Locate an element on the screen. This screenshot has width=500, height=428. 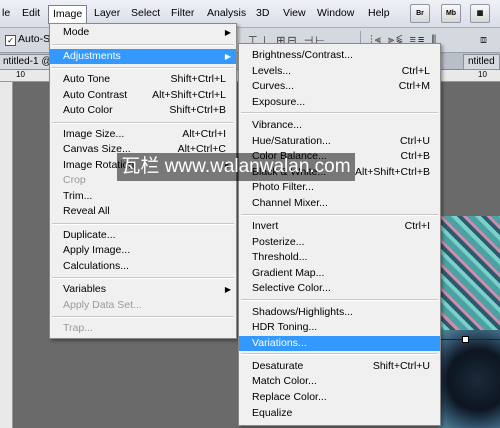
menu-item-shortcut: Alt+Ctrl+I is located at coordinates (204, 133).